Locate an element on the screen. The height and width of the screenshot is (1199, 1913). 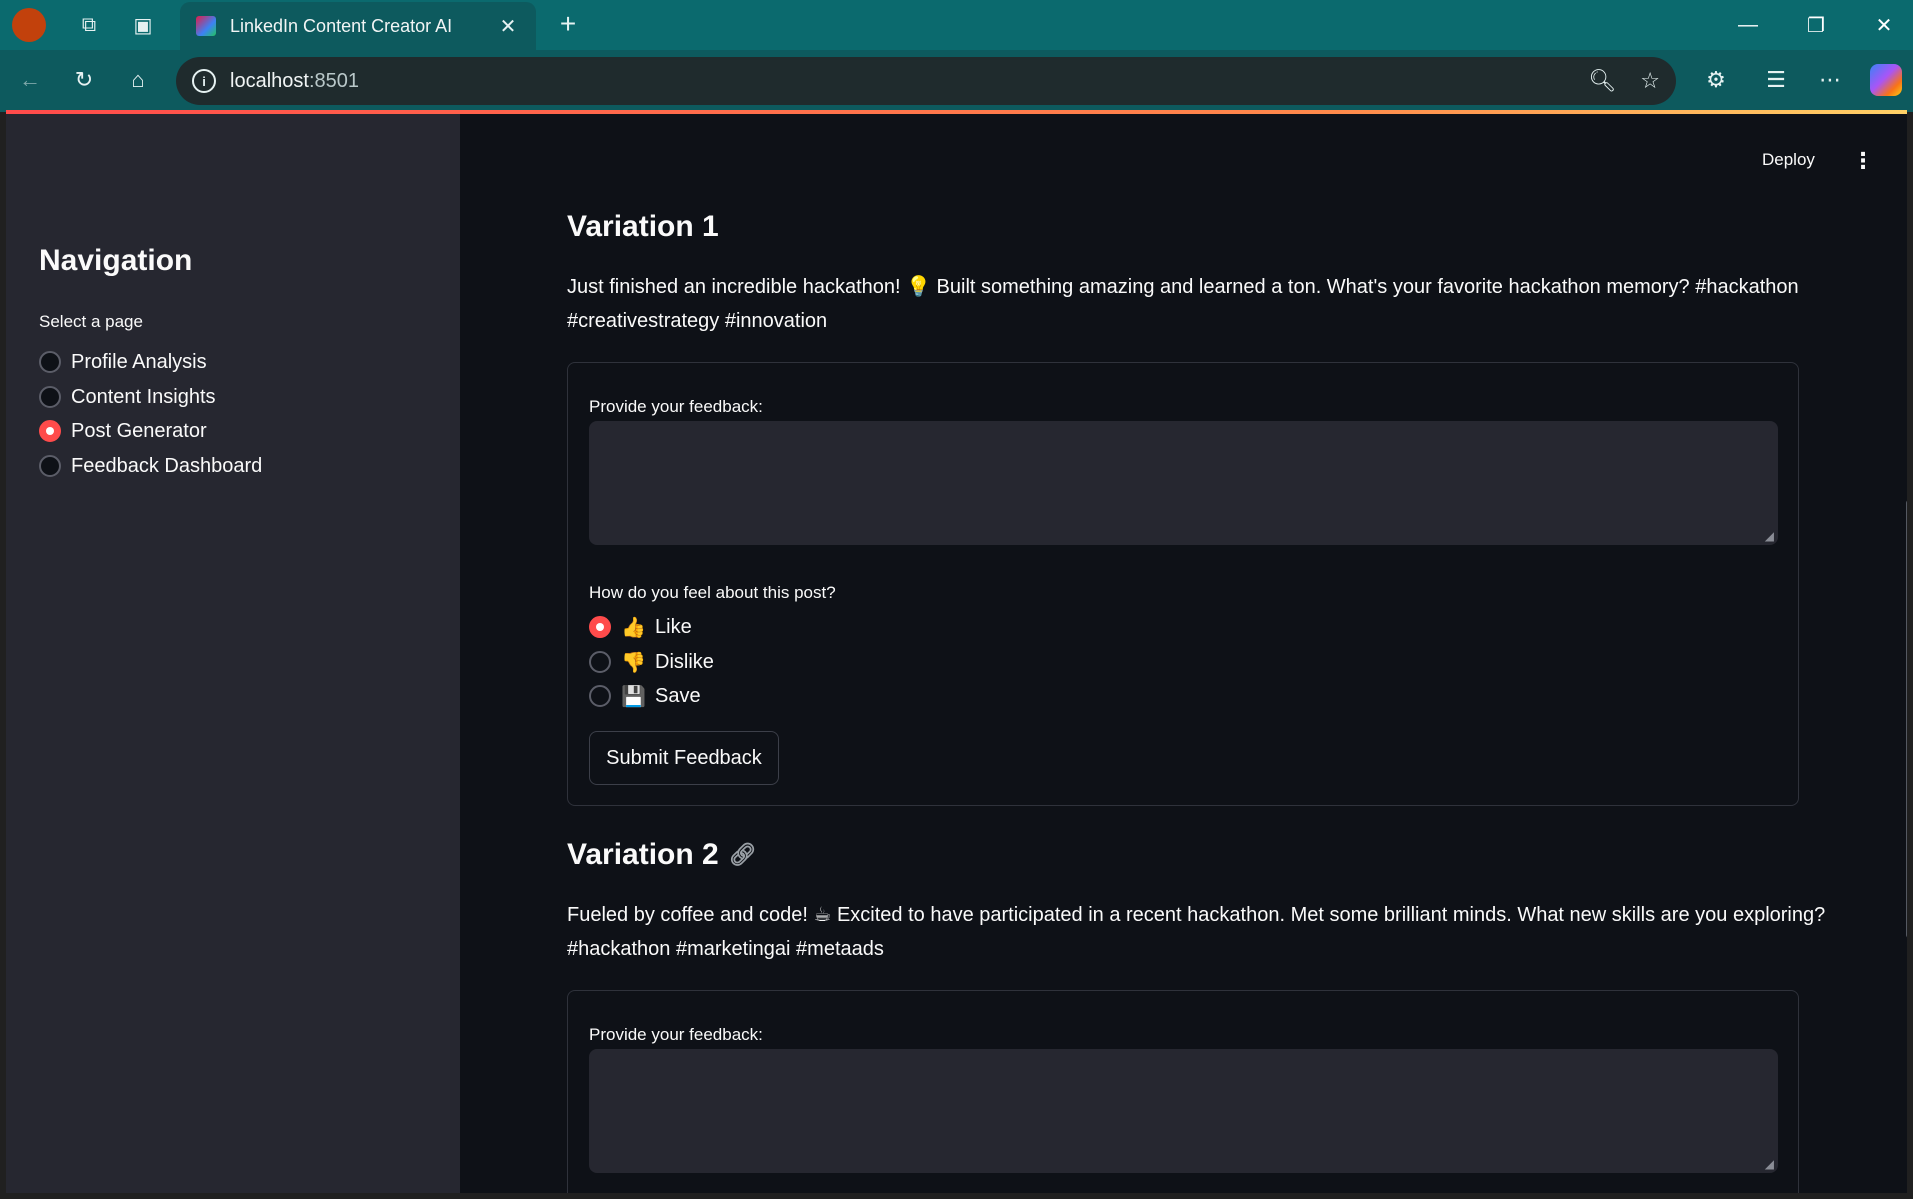
variation-heading-text: Variation 2 is located at coordinates (643, 854).